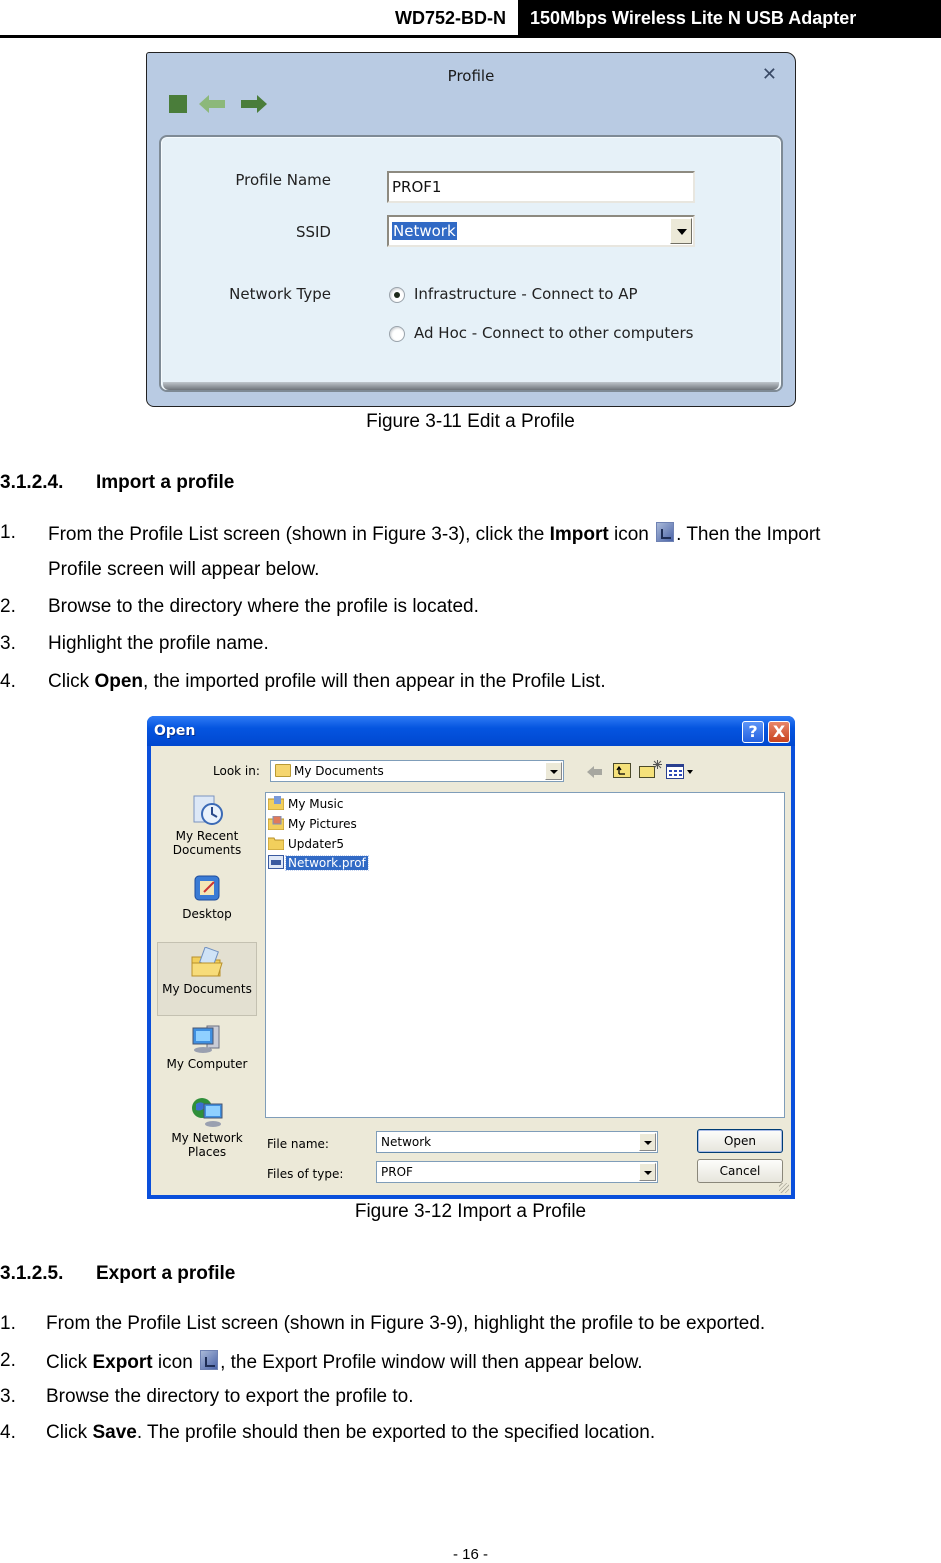  I want to click on panel-shadow, so click(471, 386).